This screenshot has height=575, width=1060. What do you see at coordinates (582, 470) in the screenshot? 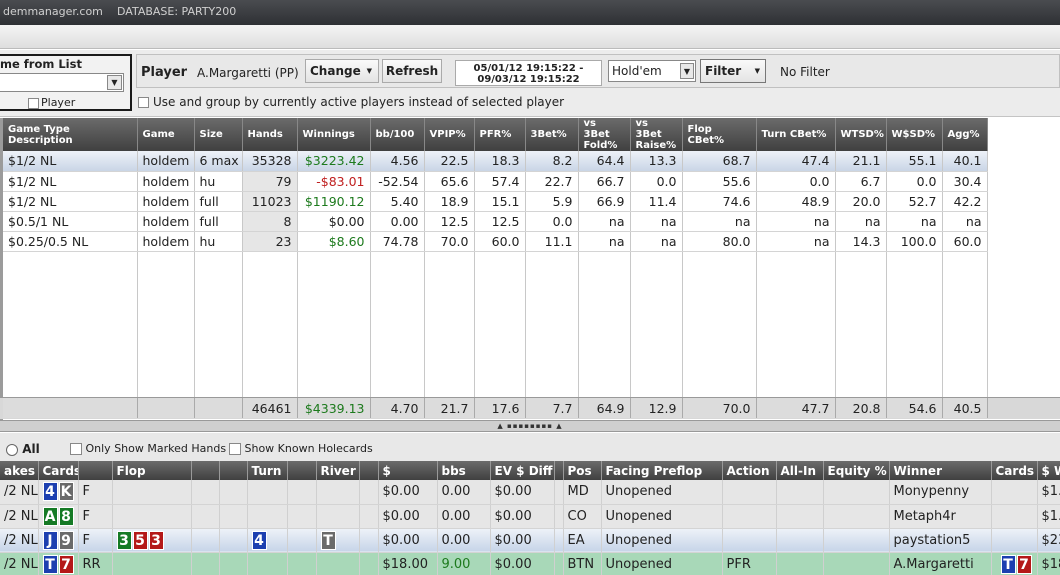
I see `hands-header-pos: Pos` at bounding box center [582, 470].